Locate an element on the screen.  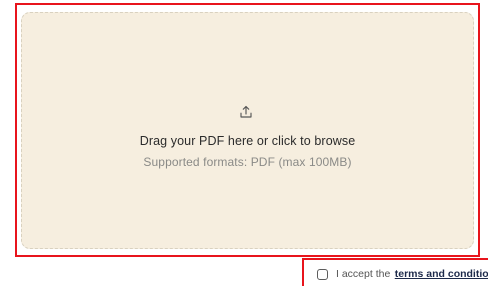
terms-agreement: I accept the terms and conditions is located at coordinates (402, 274).